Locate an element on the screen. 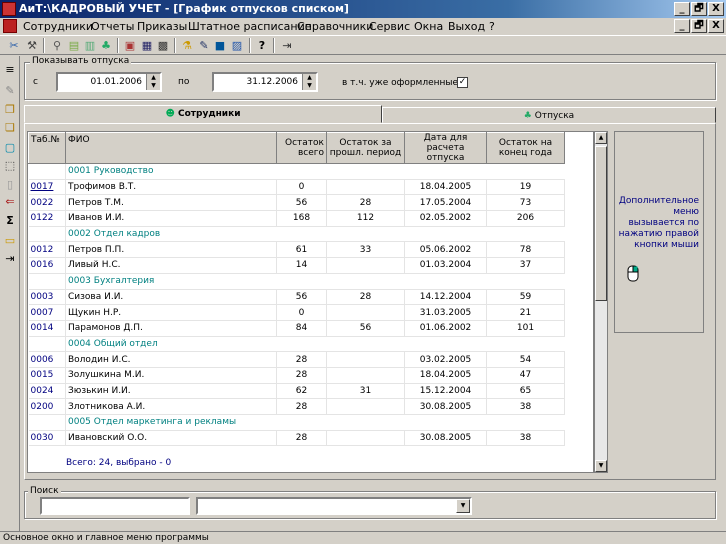 This screenshot has width=726, height=544. table-row: 0012 Петров П.П. 61 33 05.06.2002 78 is located at coordinates (296, 250).